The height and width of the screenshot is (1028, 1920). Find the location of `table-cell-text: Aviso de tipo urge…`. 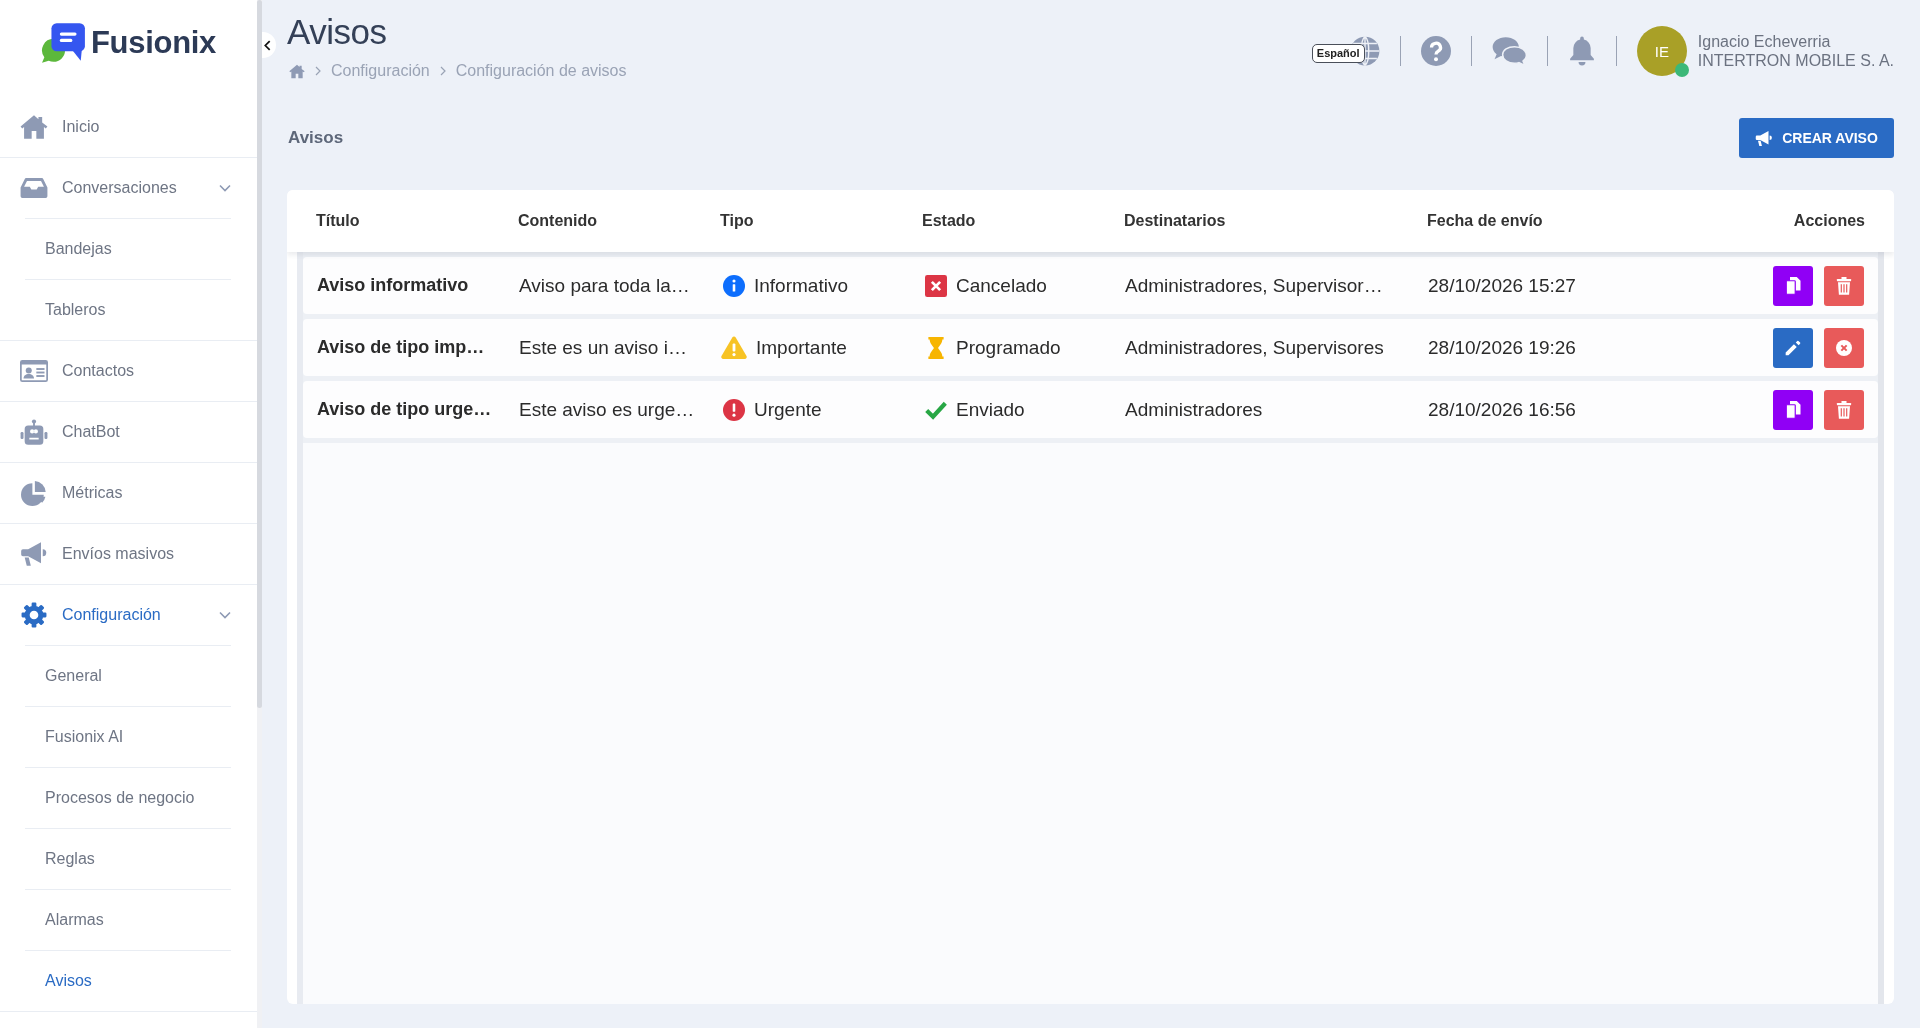

table-cell-text: Aviso de tipo urge… is located at coordinates (405, 409).